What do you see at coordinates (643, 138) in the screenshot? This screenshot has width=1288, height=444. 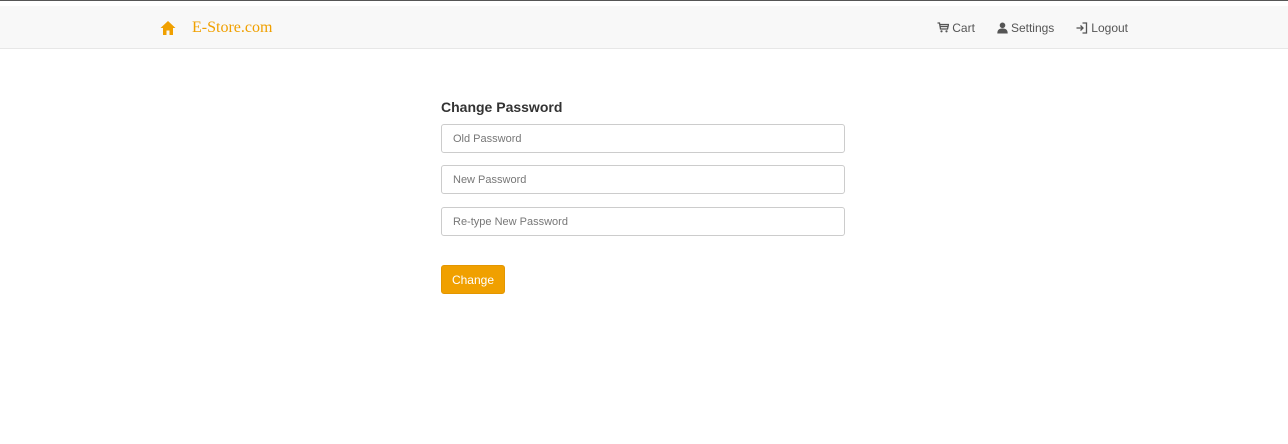 I see `old-password-input` at bounding box center [643, 138].